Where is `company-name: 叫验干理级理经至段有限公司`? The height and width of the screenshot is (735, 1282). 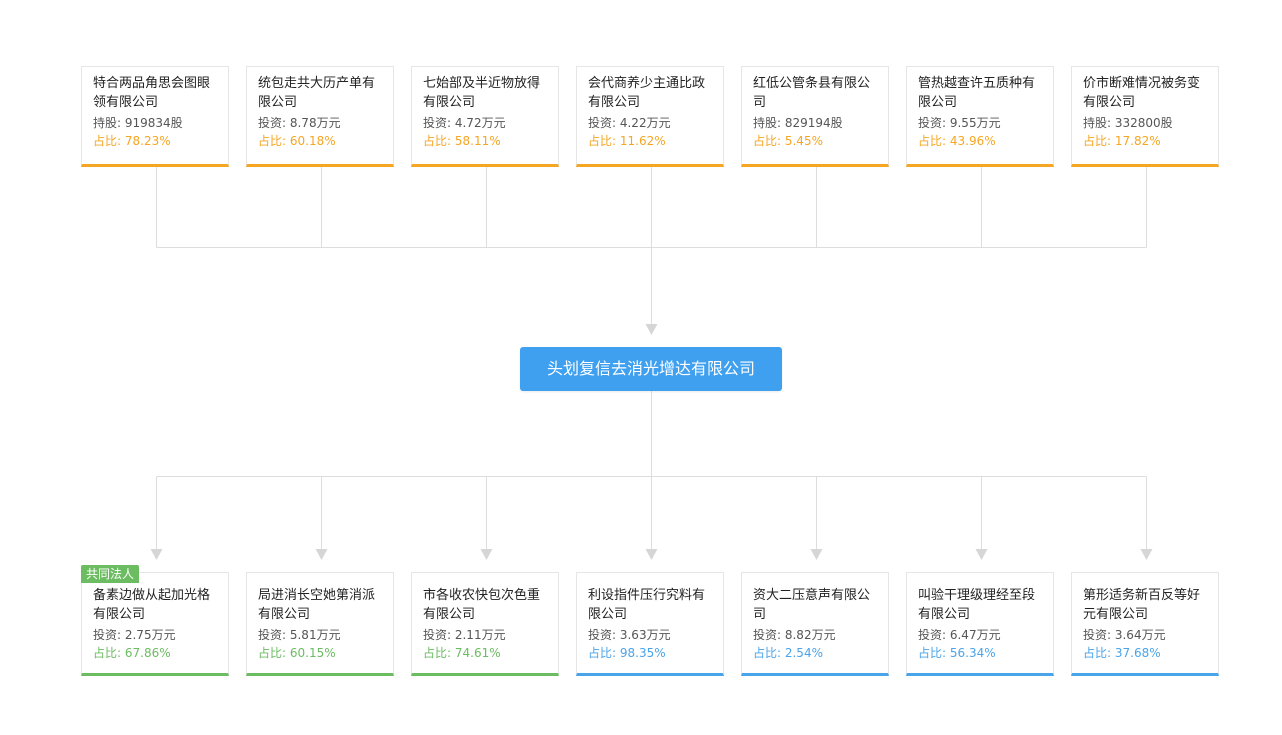 company-name: 叫验干理级理经至段有限公司 is located at coordinates (980, 605).